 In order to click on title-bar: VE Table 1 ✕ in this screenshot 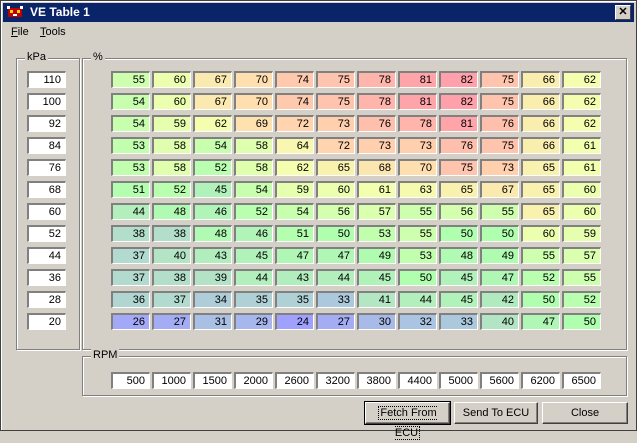, I will do `click(318, 12)`.